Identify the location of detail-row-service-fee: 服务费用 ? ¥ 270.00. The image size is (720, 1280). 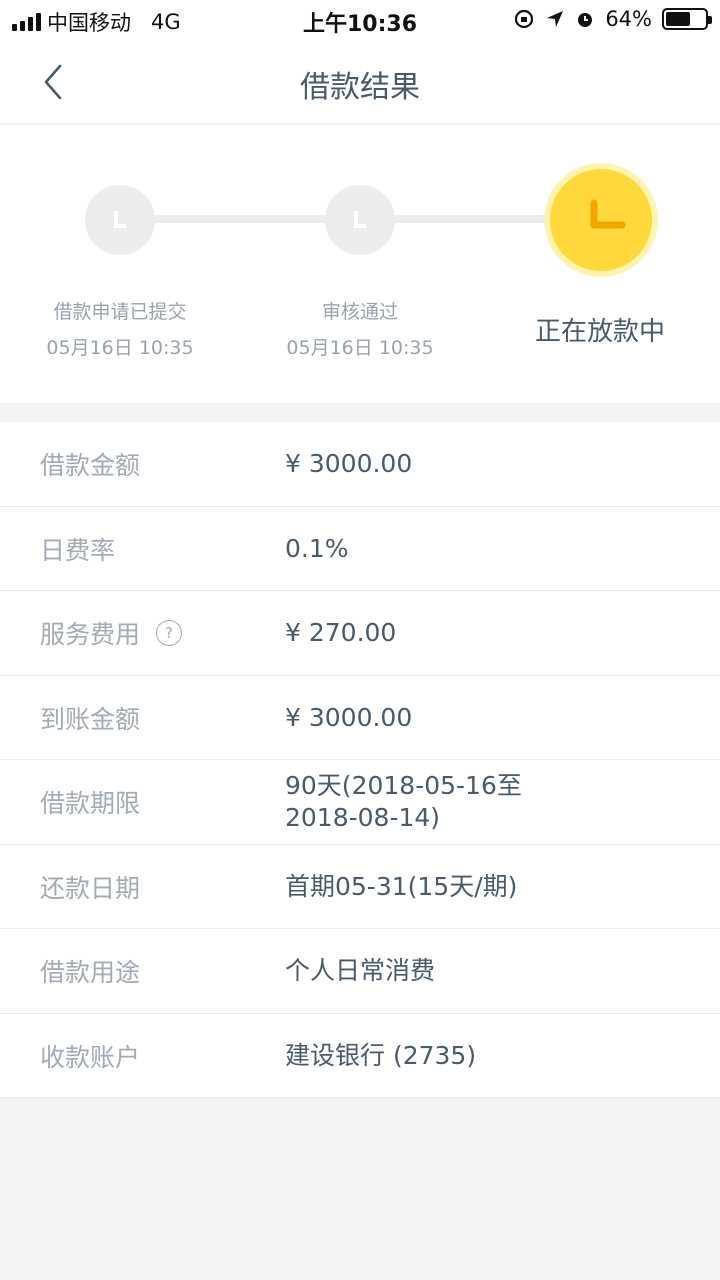
(360, 633).